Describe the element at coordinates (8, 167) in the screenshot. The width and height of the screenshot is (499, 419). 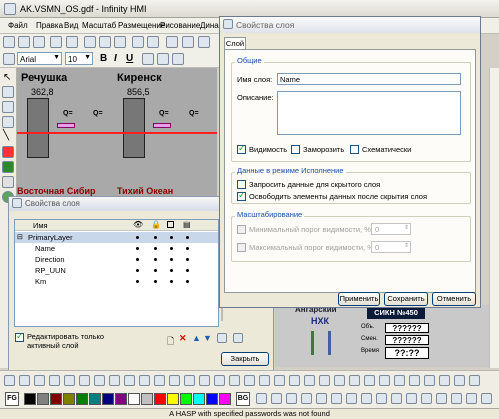
I see `polygon-icon` at that location.